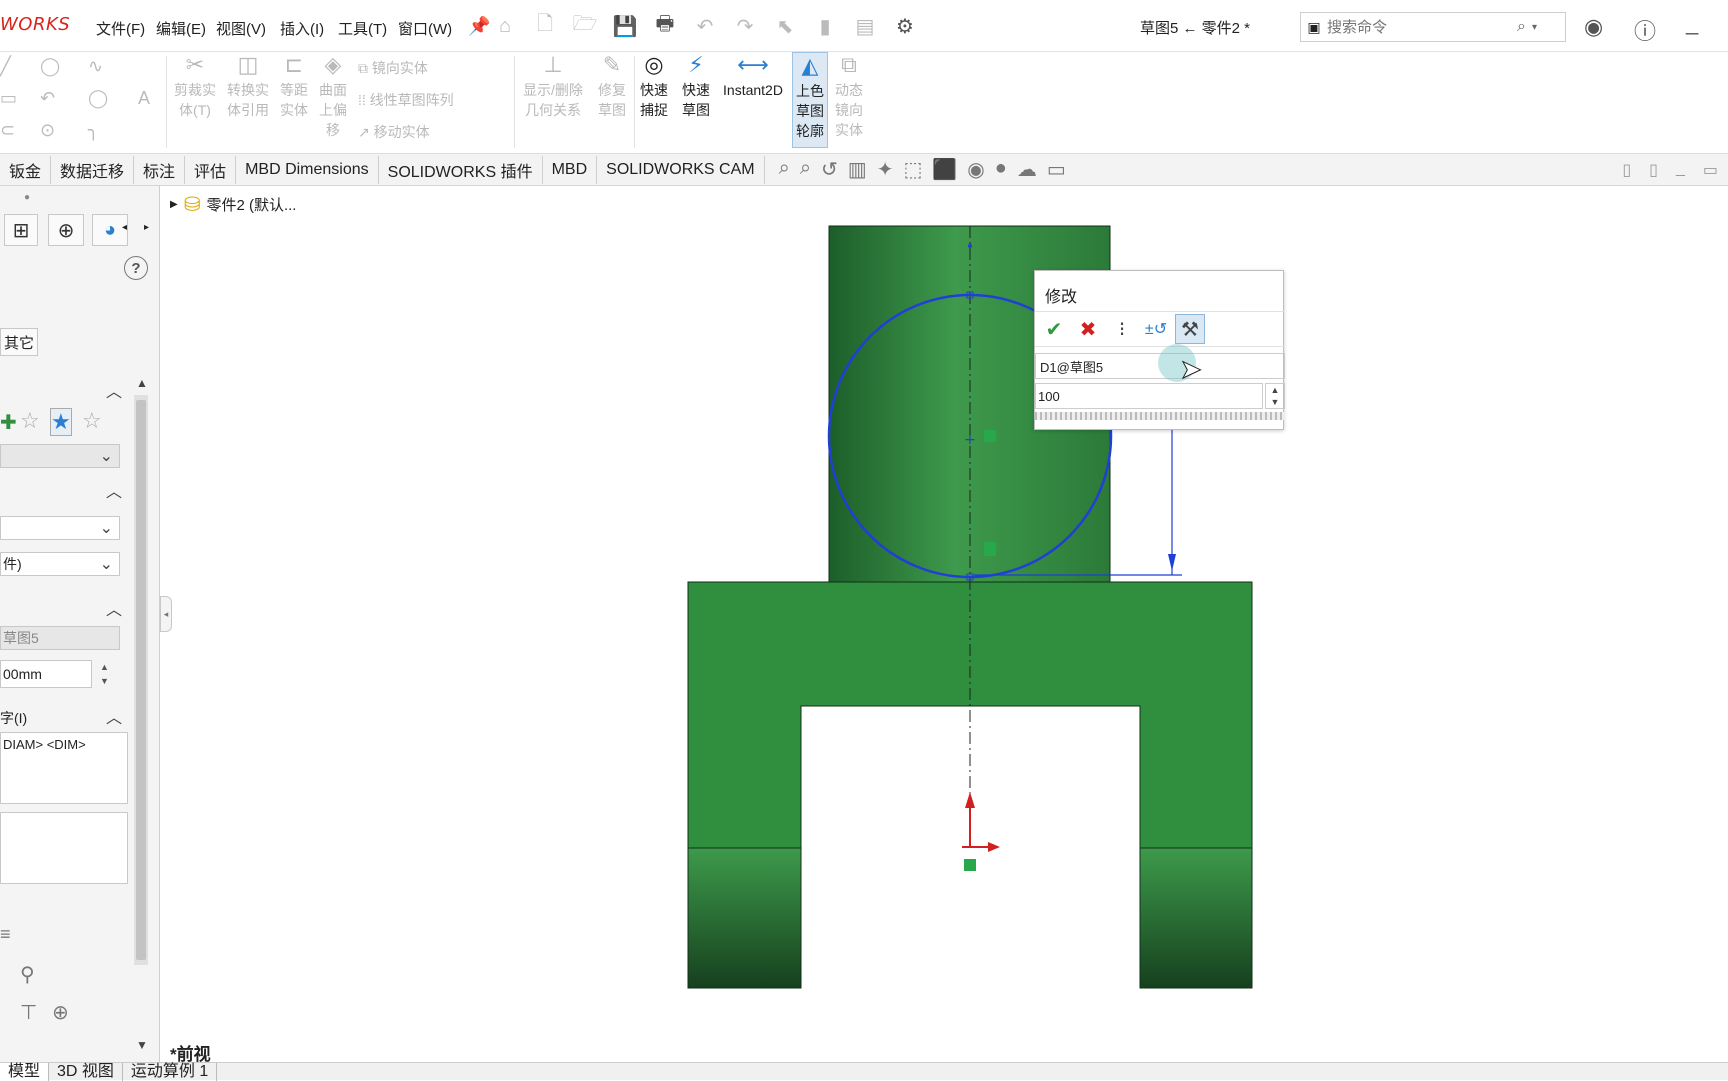 The image size is (1728, 1081). I want to click on instant2d-button: ⟷ Instant2D, so click(753, 76).